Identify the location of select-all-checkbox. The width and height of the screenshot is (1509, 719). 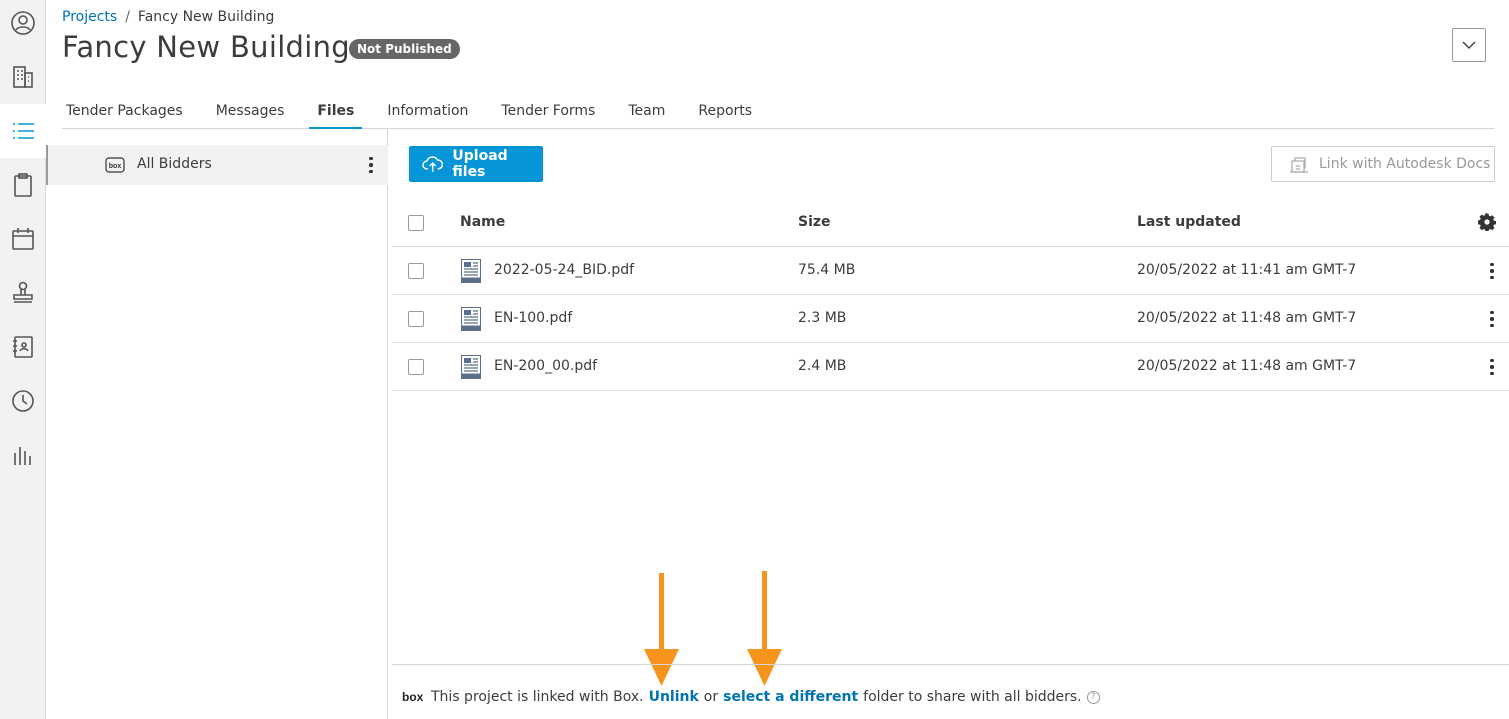
(416, 223).